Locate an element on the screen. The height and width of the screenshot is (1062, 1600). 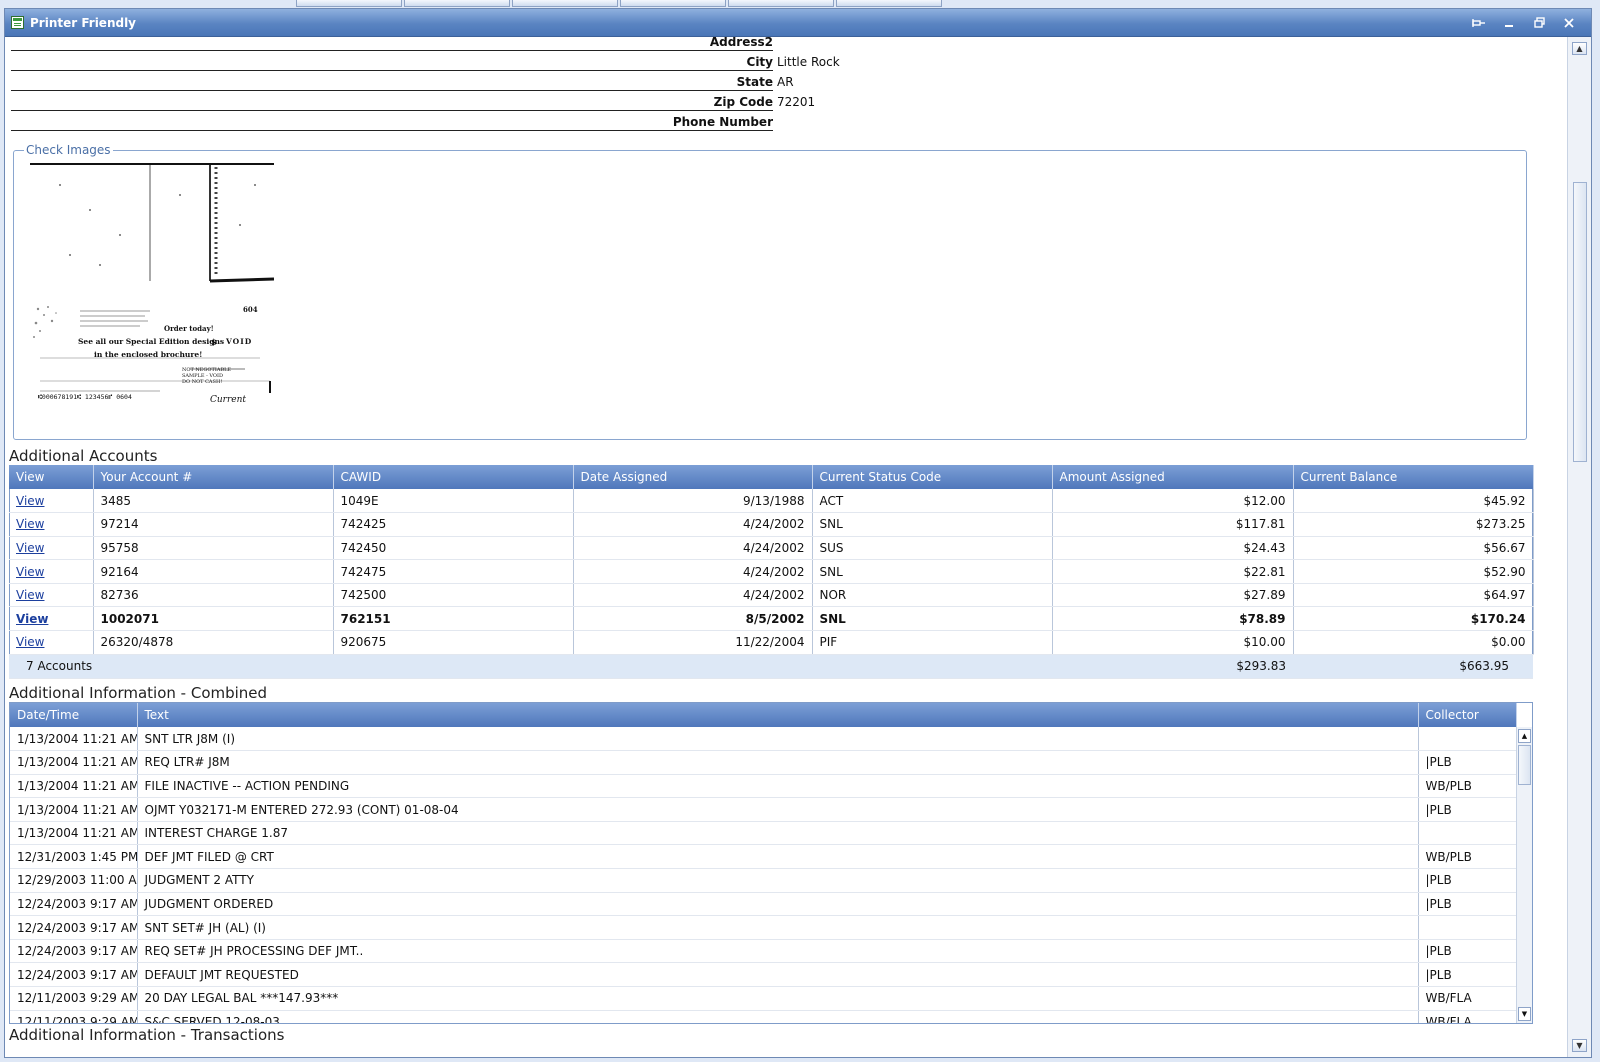
info-row: 12/24/2003 9:17 AM SNT SET# JH (AL) (I) is located at coordinates (763, 927).